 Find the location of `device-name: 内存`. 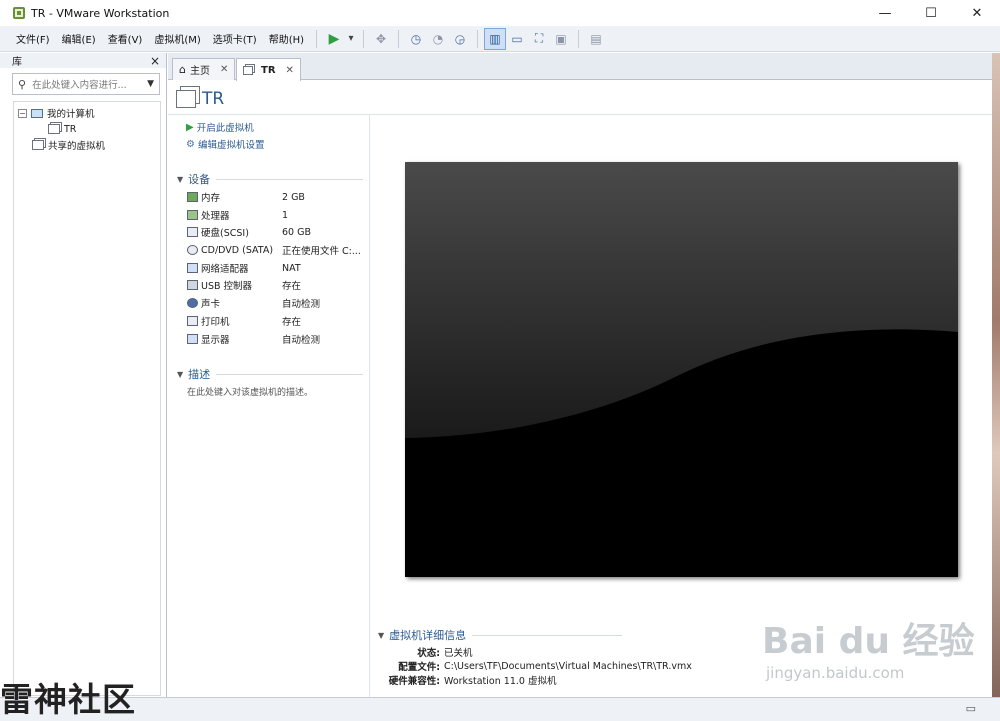

device-name: 内存 is located at coordinates (211, 198).